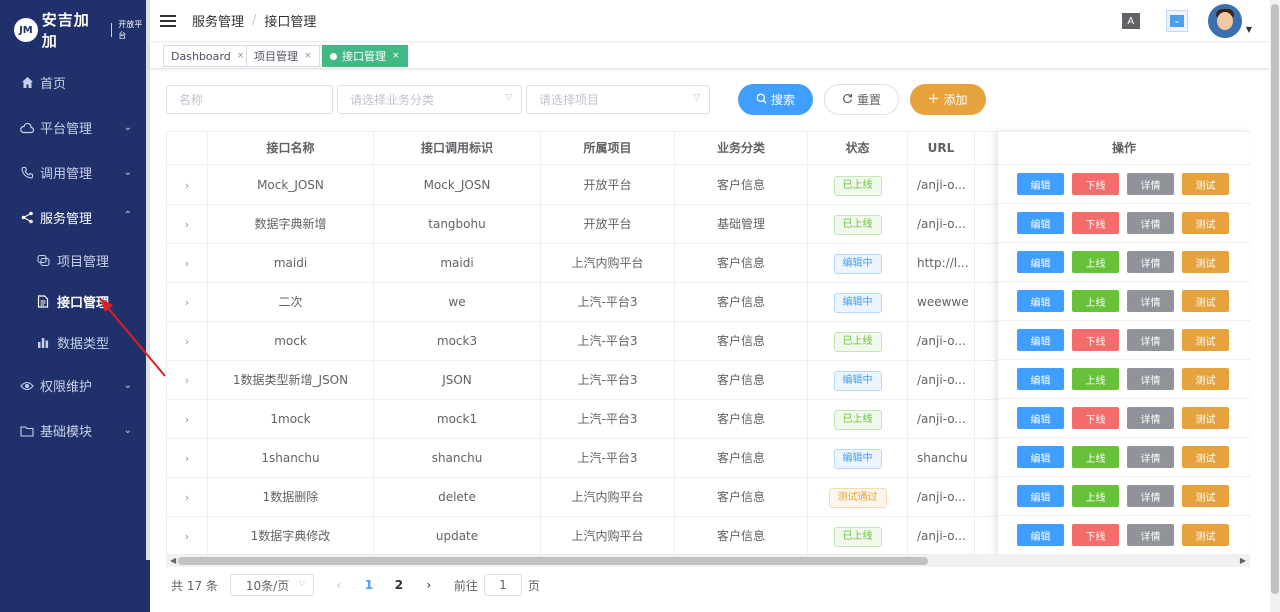 The image size is (1280, 612). What do you see at coordinates (1249, 29) in the screenshot?
I see `caret-down-icon: ▼` at bounding box center [1249, 29].